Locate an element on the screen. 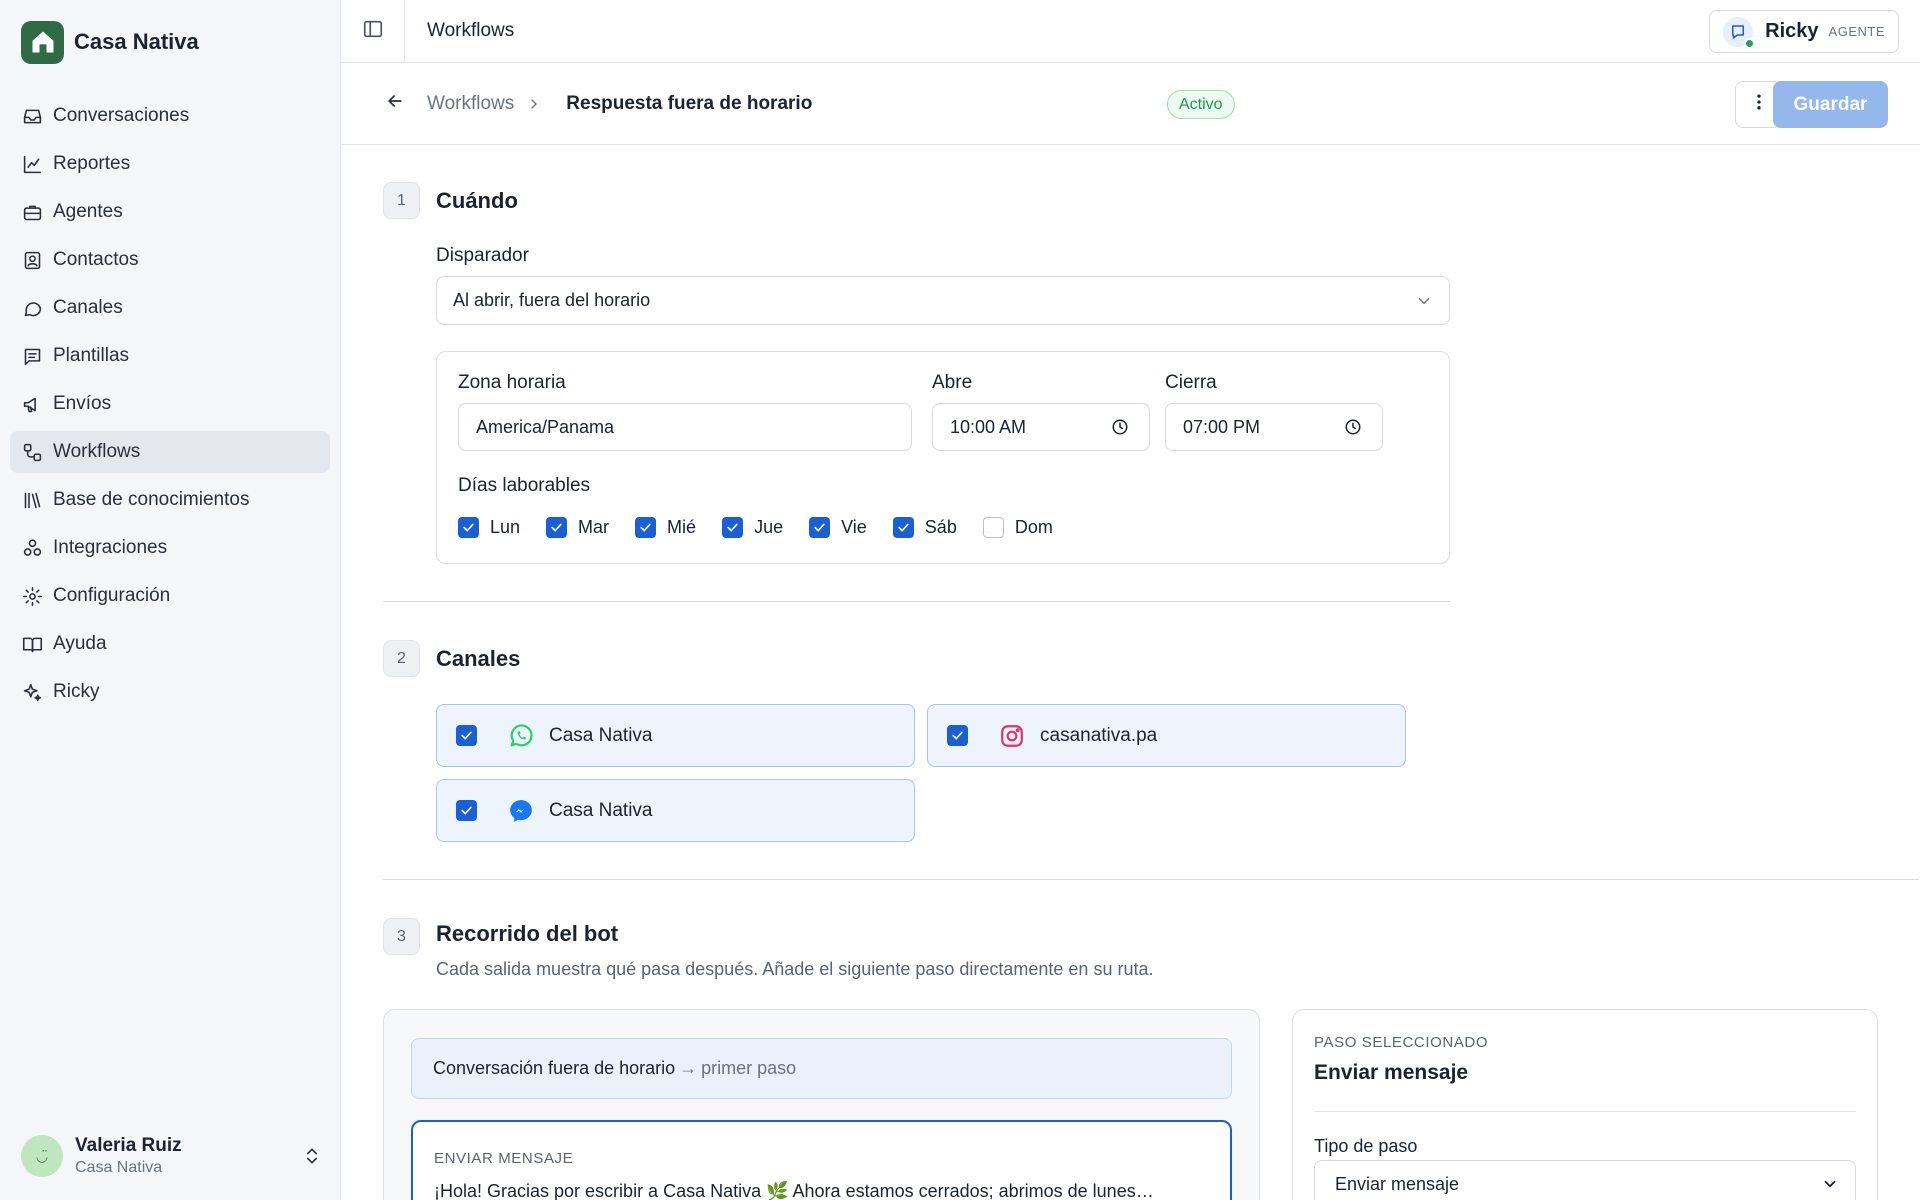 This screenshot has width=1920, height=1200. channel-name: Casa Nativa is located at coordinates (601, 810).